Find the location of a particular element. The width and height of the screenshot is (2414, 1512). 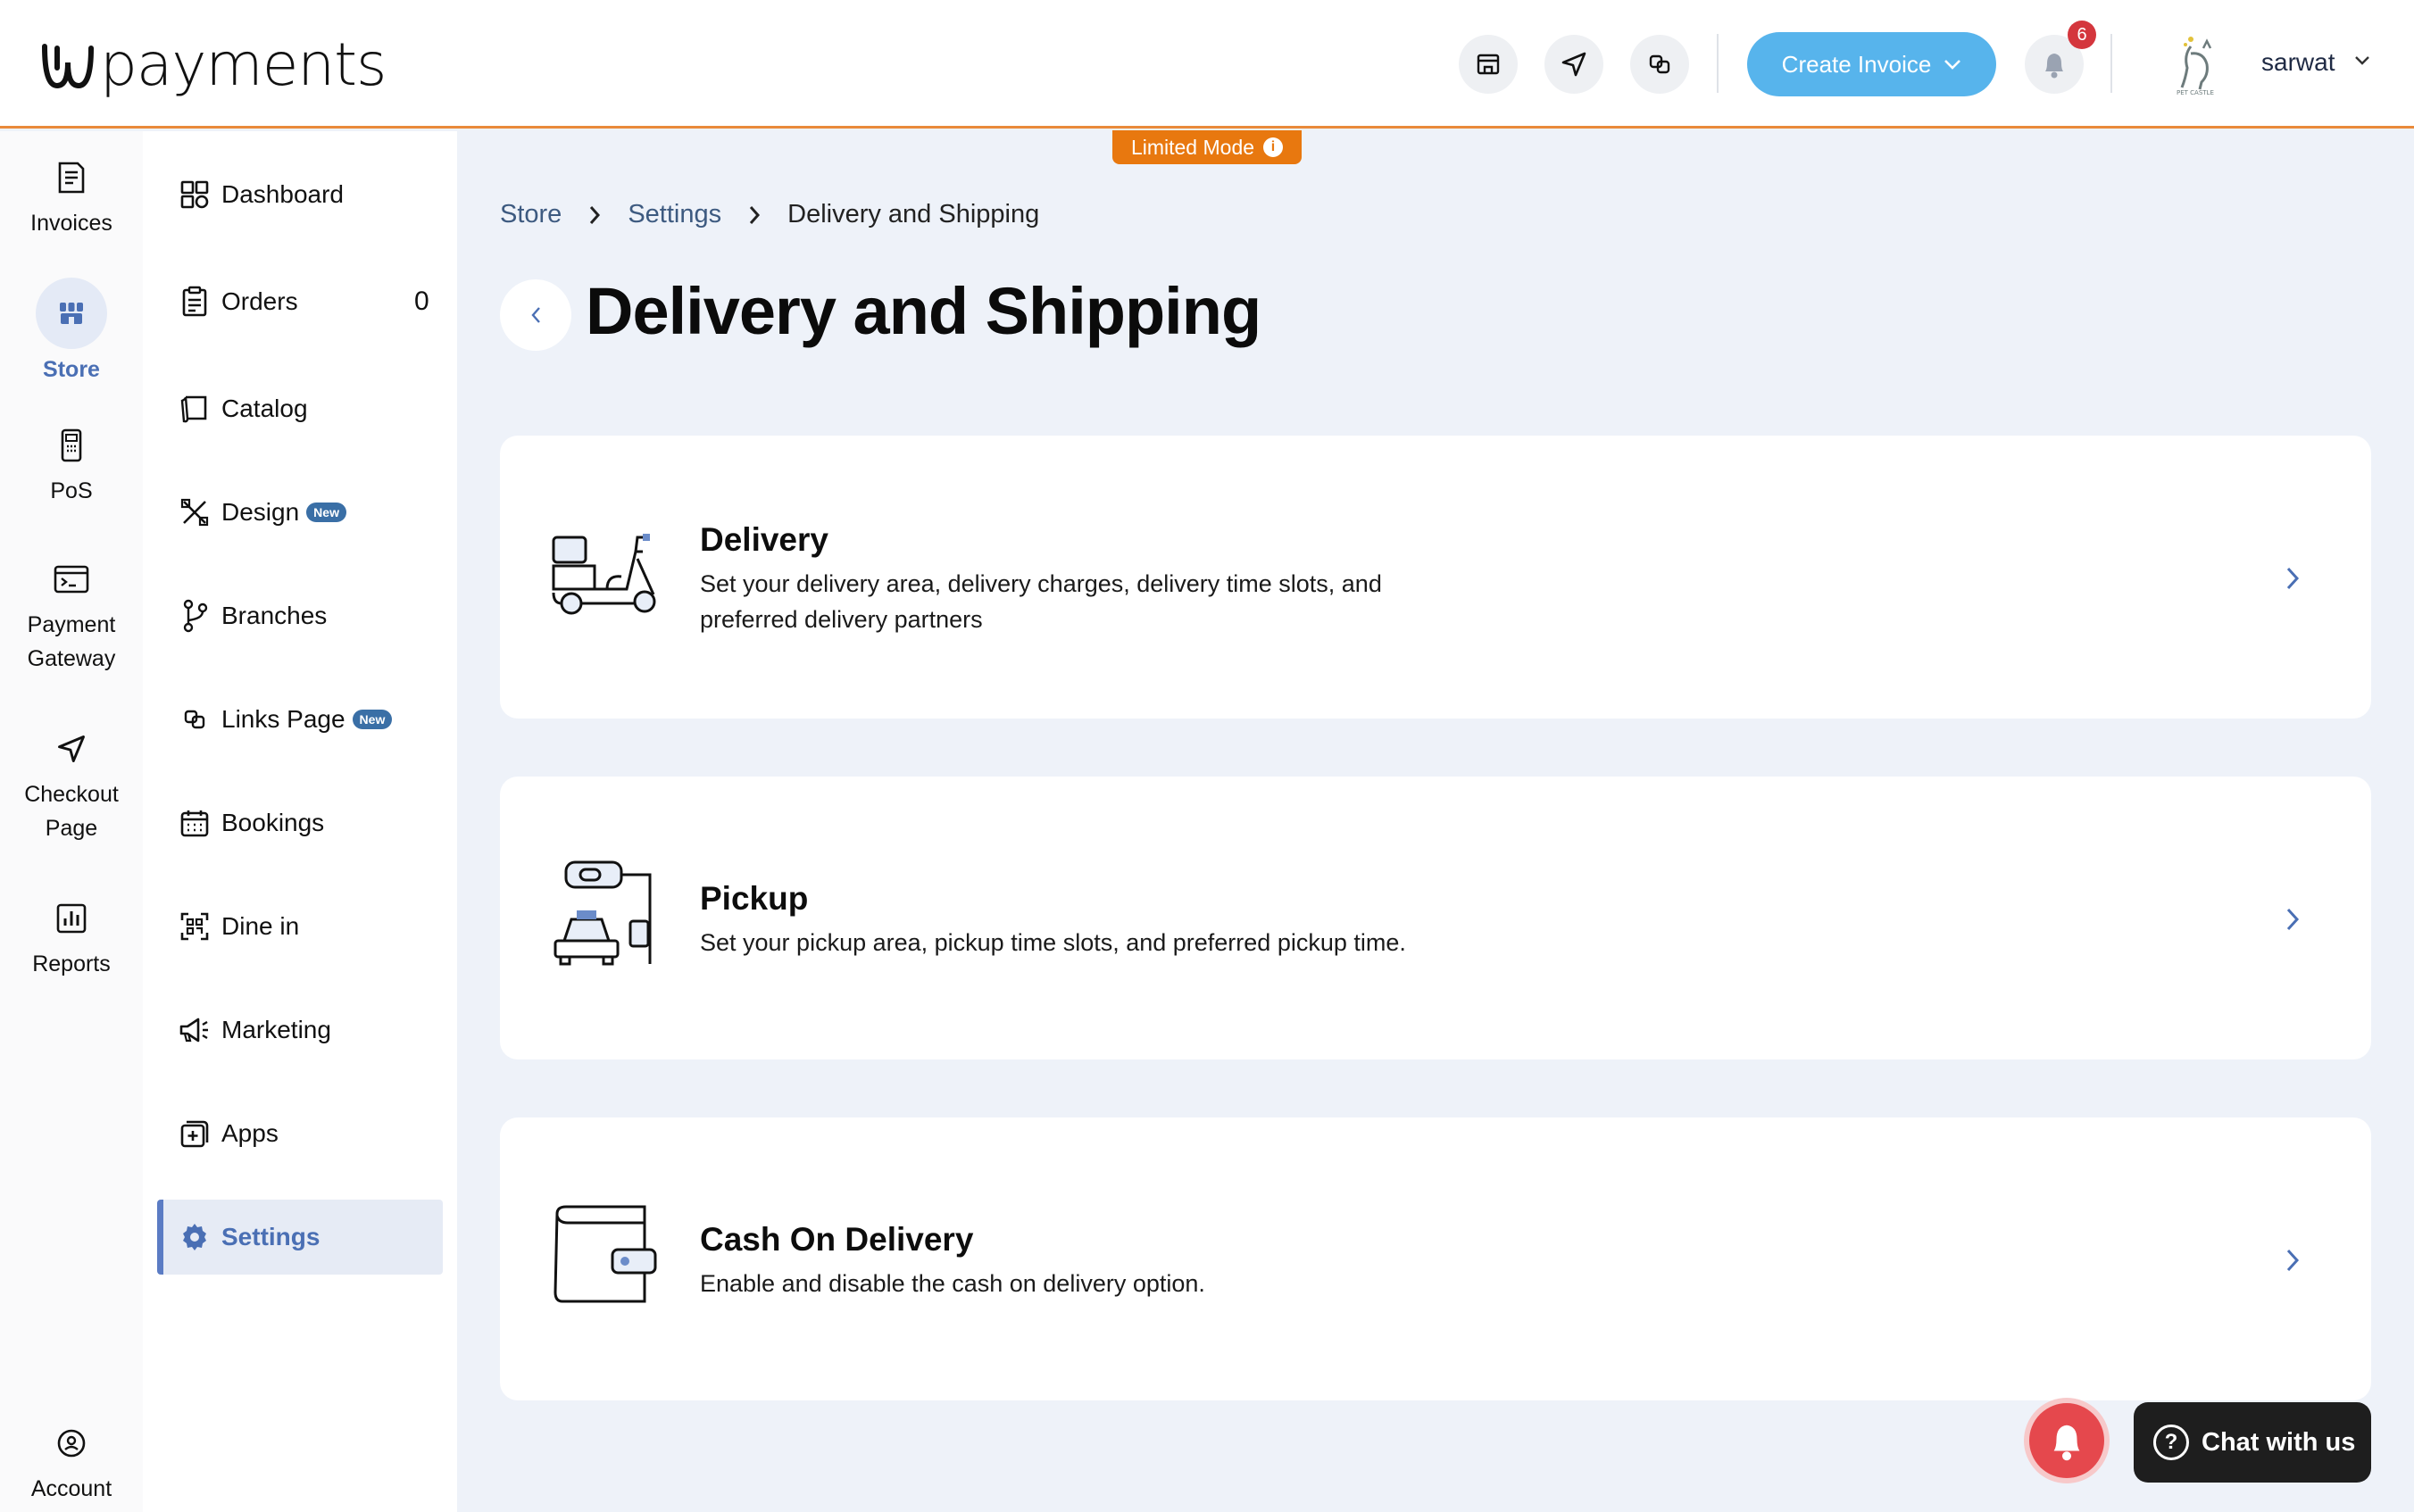

store-button is located at coordinates (1488, 65).